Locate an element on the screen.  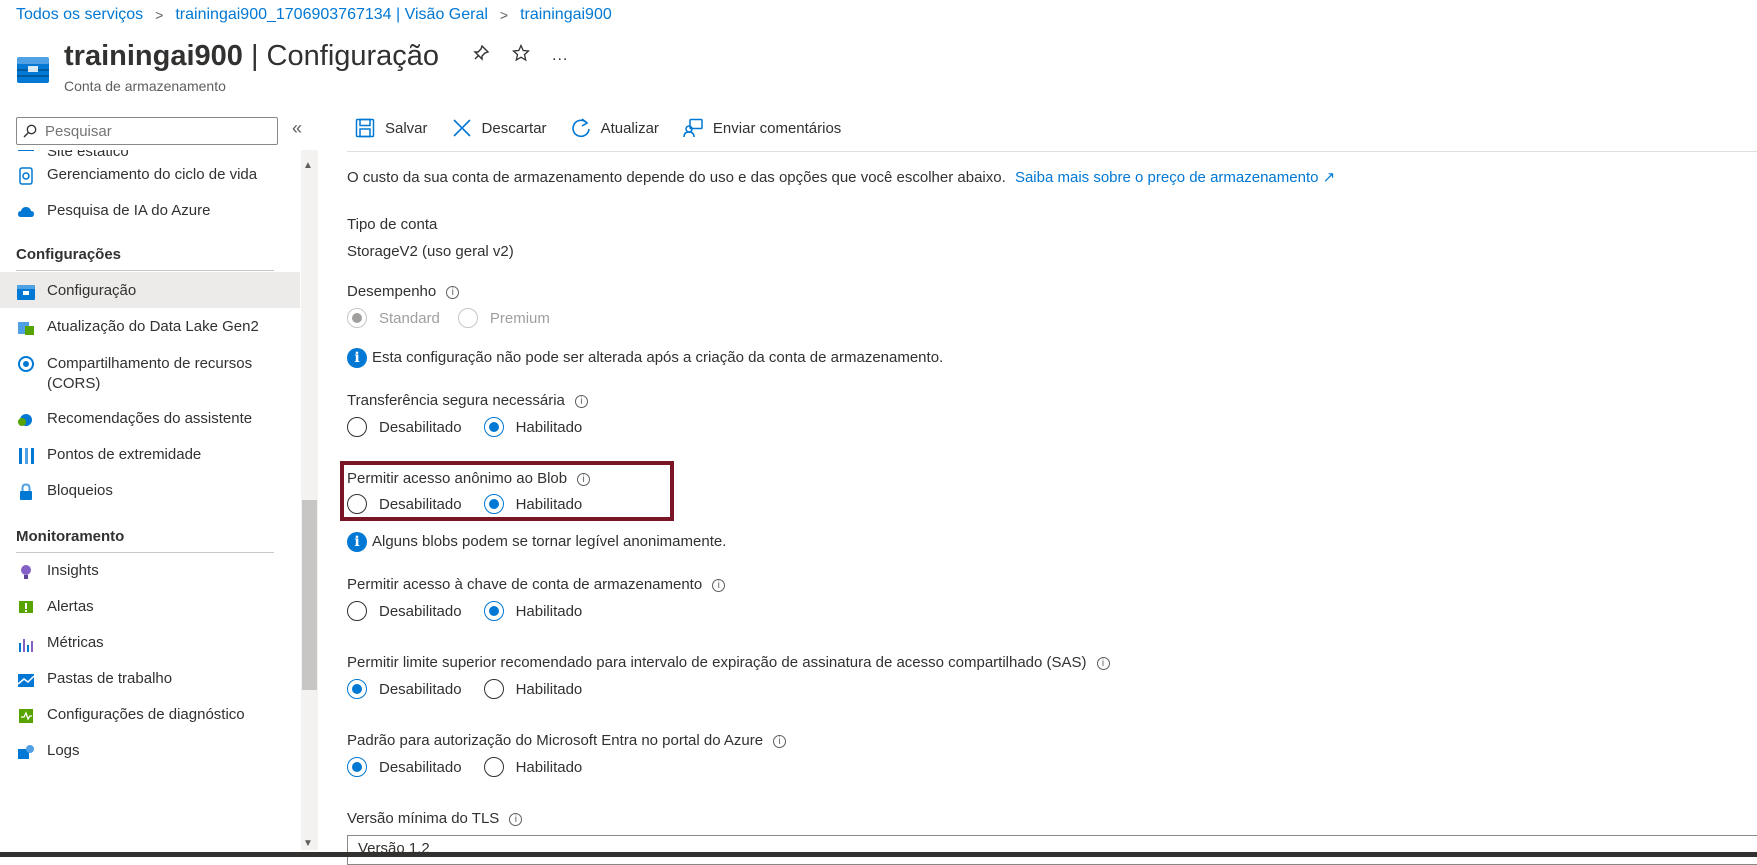
refresh-icon is located at coordinates (580, 128).